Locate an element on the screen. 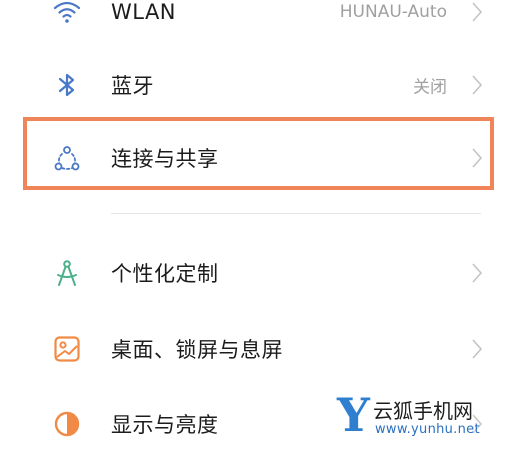 The image size is (516, 456). bluetooth-icon is located at coordinates (67, 85).